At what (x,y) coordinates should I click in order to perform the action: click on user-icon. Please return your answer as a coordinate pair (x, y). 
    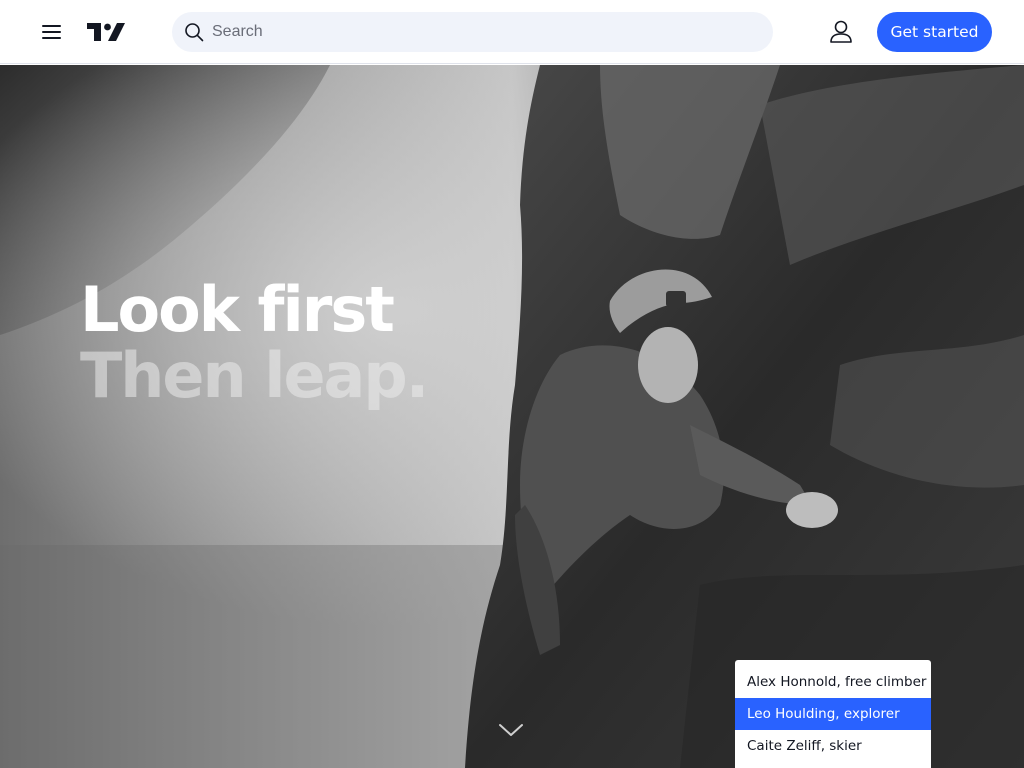
    Looking at the image, I should click on (841, 32).